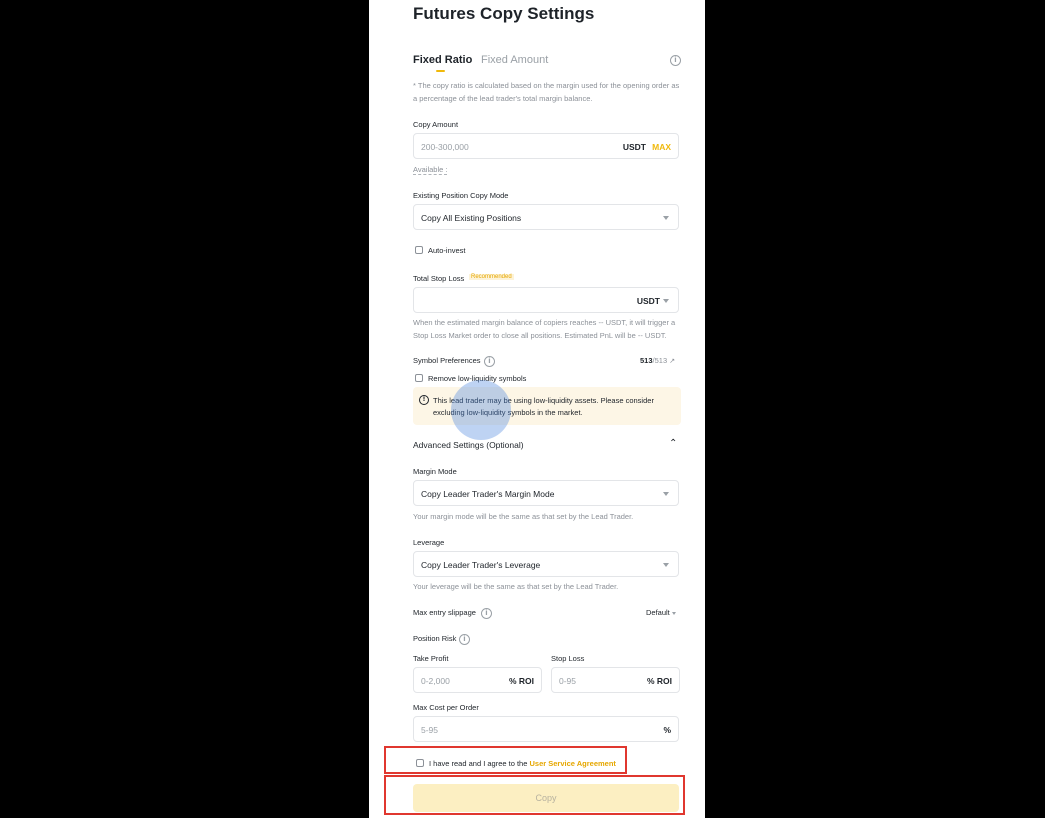 This screenshot has height=818, width=1045. I want to click on max-entry-slippage-label: Max entry slippage, so click(444, 612).